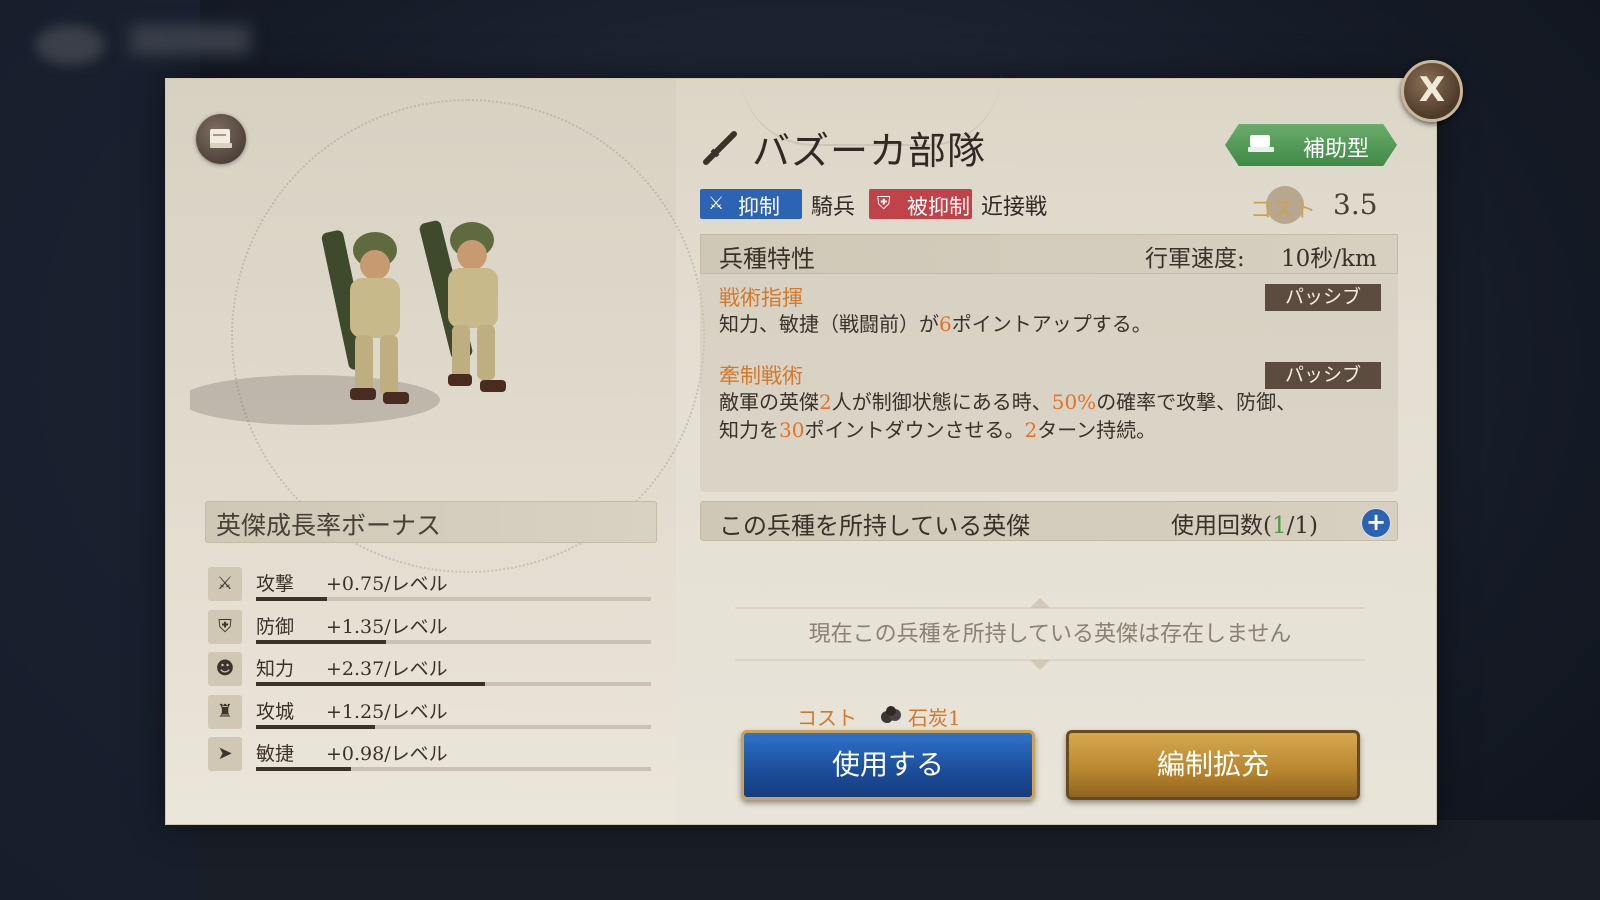 The image size is (1600, 900). What do you see at coordinates (934, 718) in the screenshot?
I see `coal-cost: 石炭1` at bounding box center [934, 718].